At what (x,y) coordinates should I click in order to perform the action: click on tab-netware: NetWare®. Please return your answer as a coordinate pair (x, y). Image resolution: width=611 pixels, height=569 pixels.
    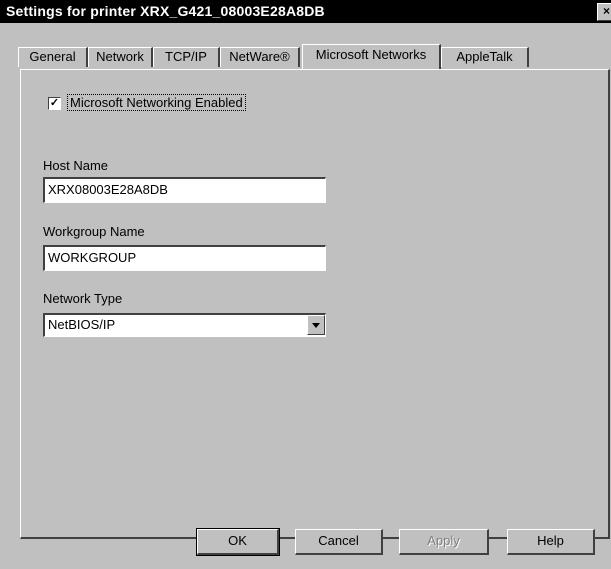
    Looking at the image, I should click on (260, 57).